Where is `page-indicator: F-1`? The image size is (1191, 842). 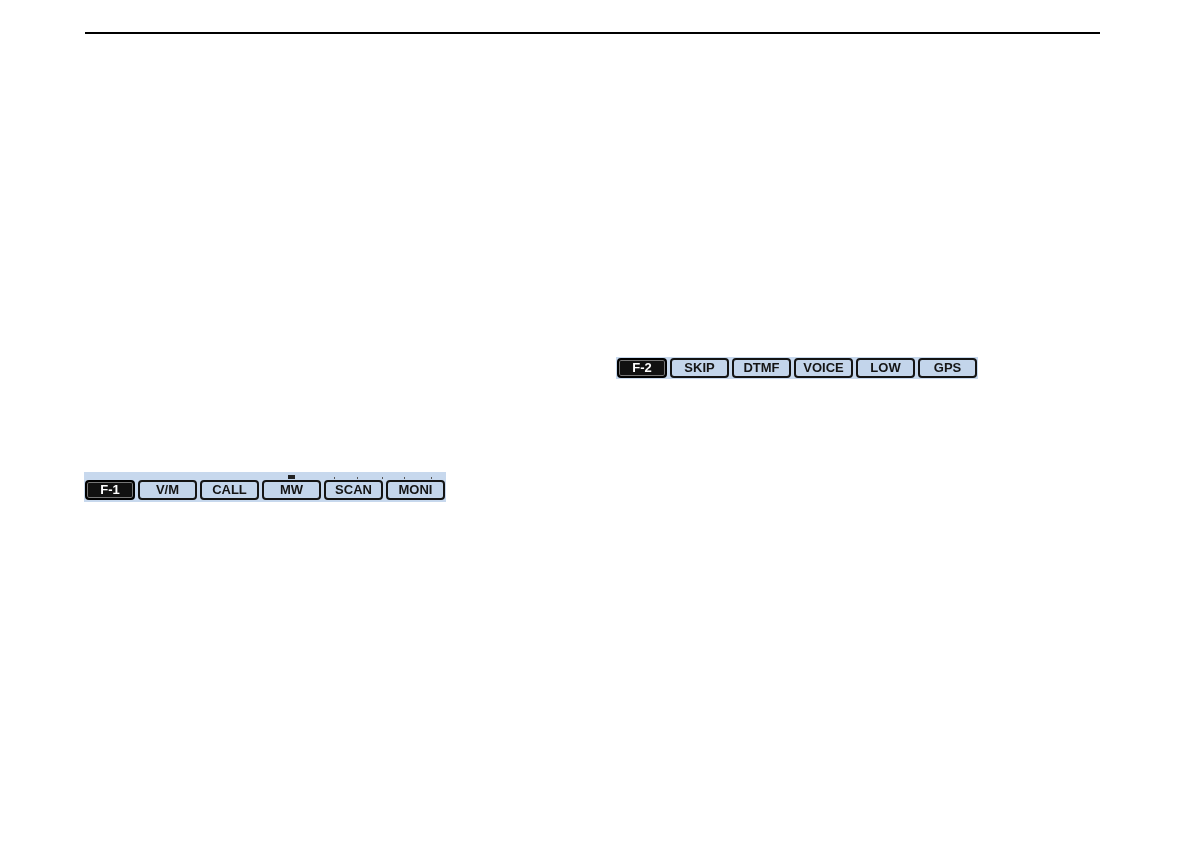 page-indicator: F-1 is located at coordinates (110, 490).